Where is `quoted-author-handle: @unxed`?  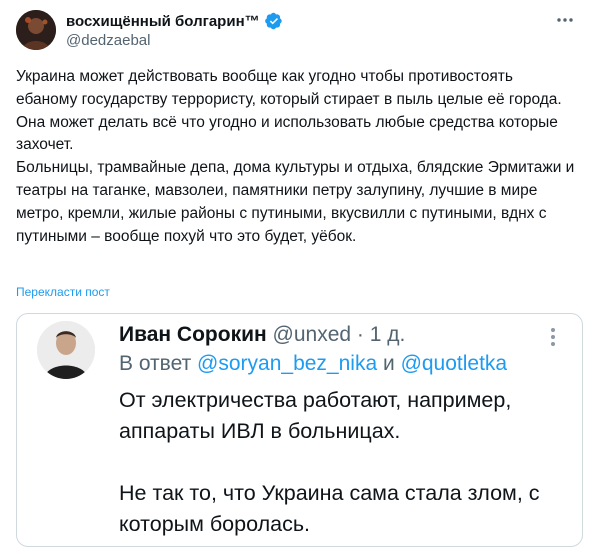 quoted-author-handle: @unxed is located at coordinates (312, 334).